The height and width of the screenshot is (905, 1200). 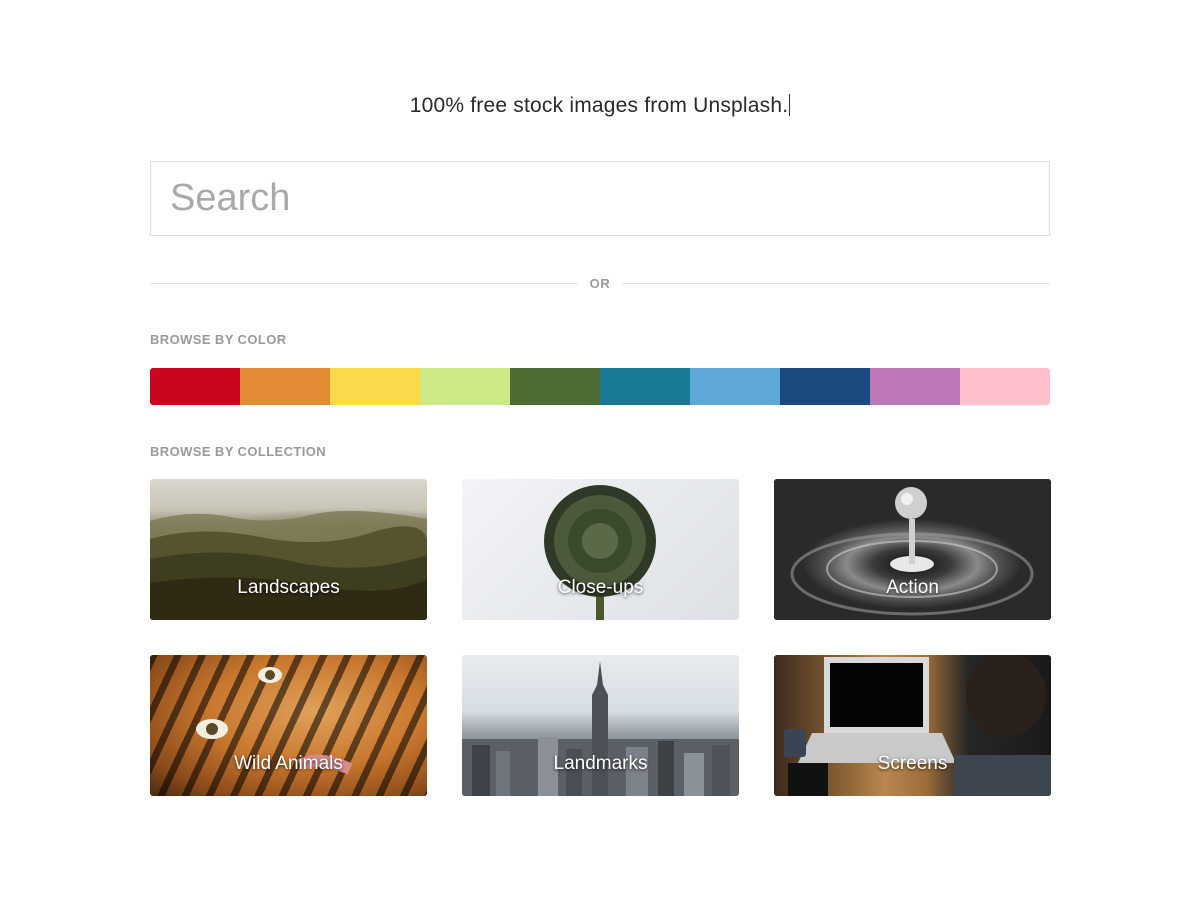 What do you see at coordinates (465, 386) in the screenshot?
I see `color-swatch-light-green` at bounding box center [465, 386].